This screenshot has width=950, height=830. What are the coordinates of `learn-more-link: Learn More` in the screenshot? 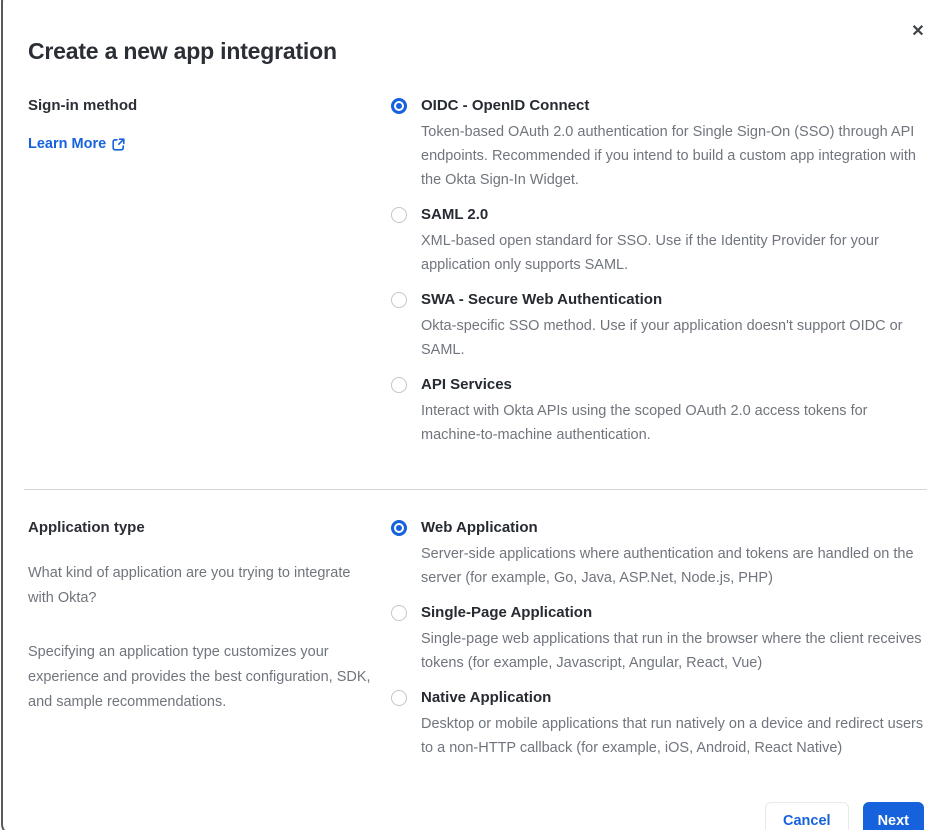 It's located at (76, 144).